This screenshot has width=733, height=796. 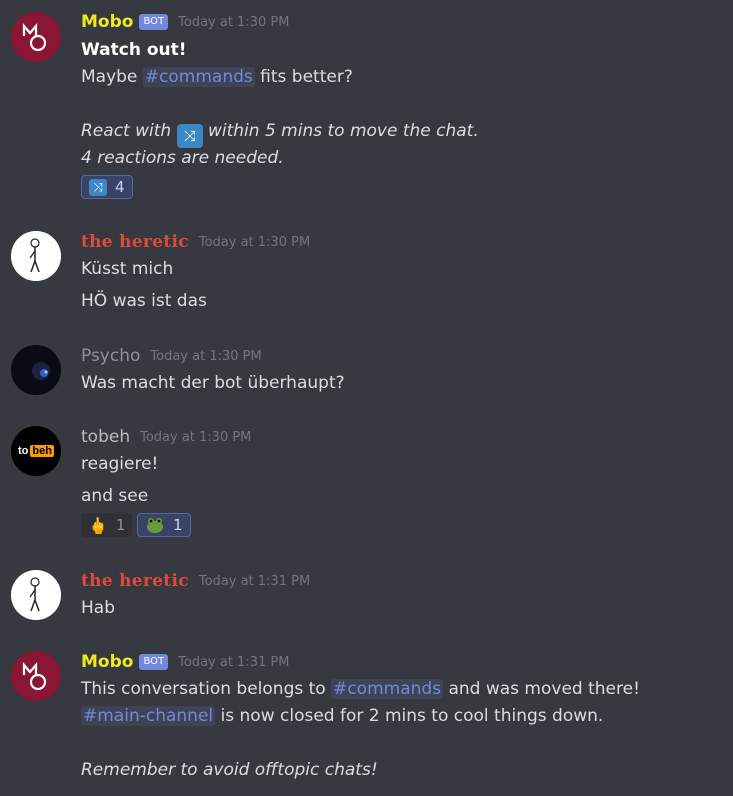 I want to click on username: Psycho, so click(x=110, y=356).